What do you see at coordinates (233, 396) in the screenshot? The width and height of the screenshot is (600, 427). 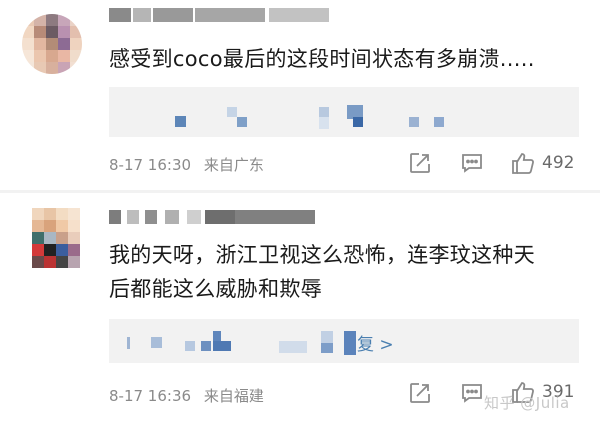 I see `comment-location: 来自福建` at bounding box center [233, 396].